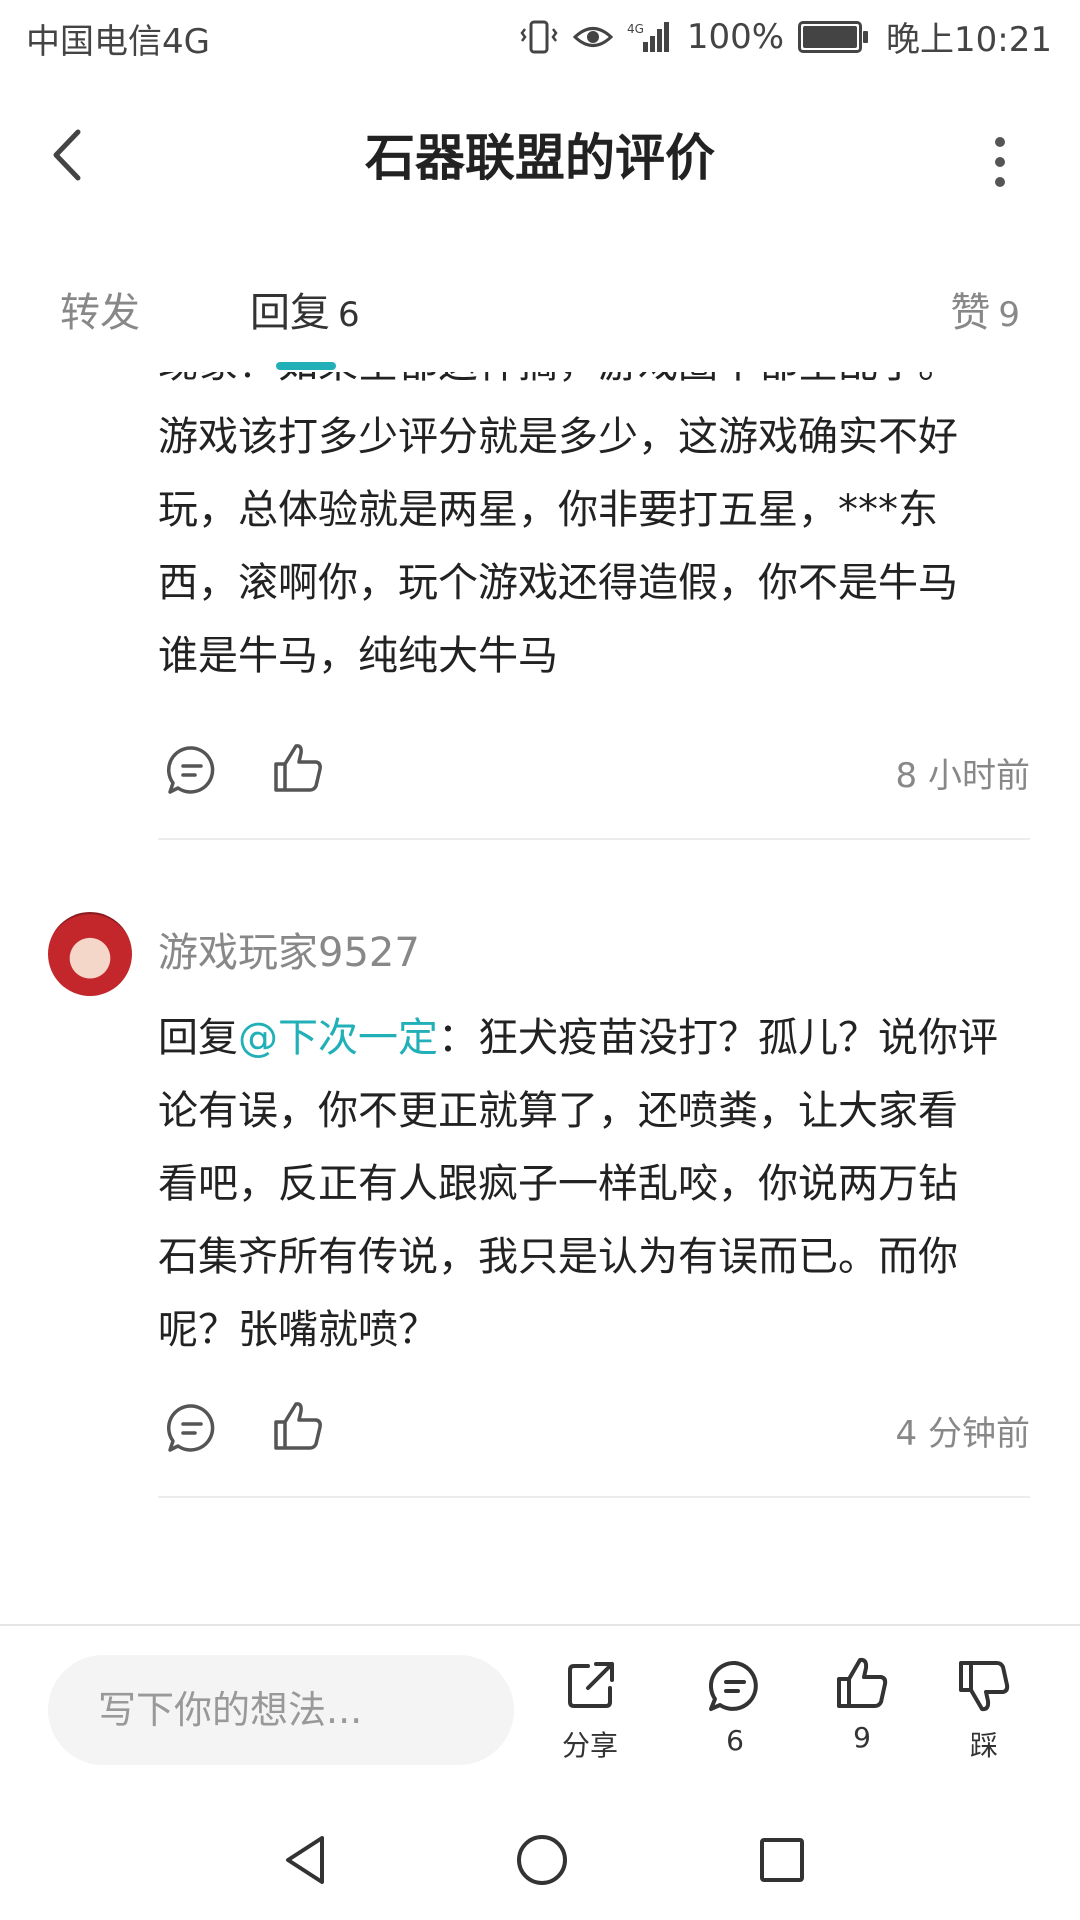  I want to click on status-bar: 中国电信4G 4G 100% 晚上10:21, so click(540, 37).